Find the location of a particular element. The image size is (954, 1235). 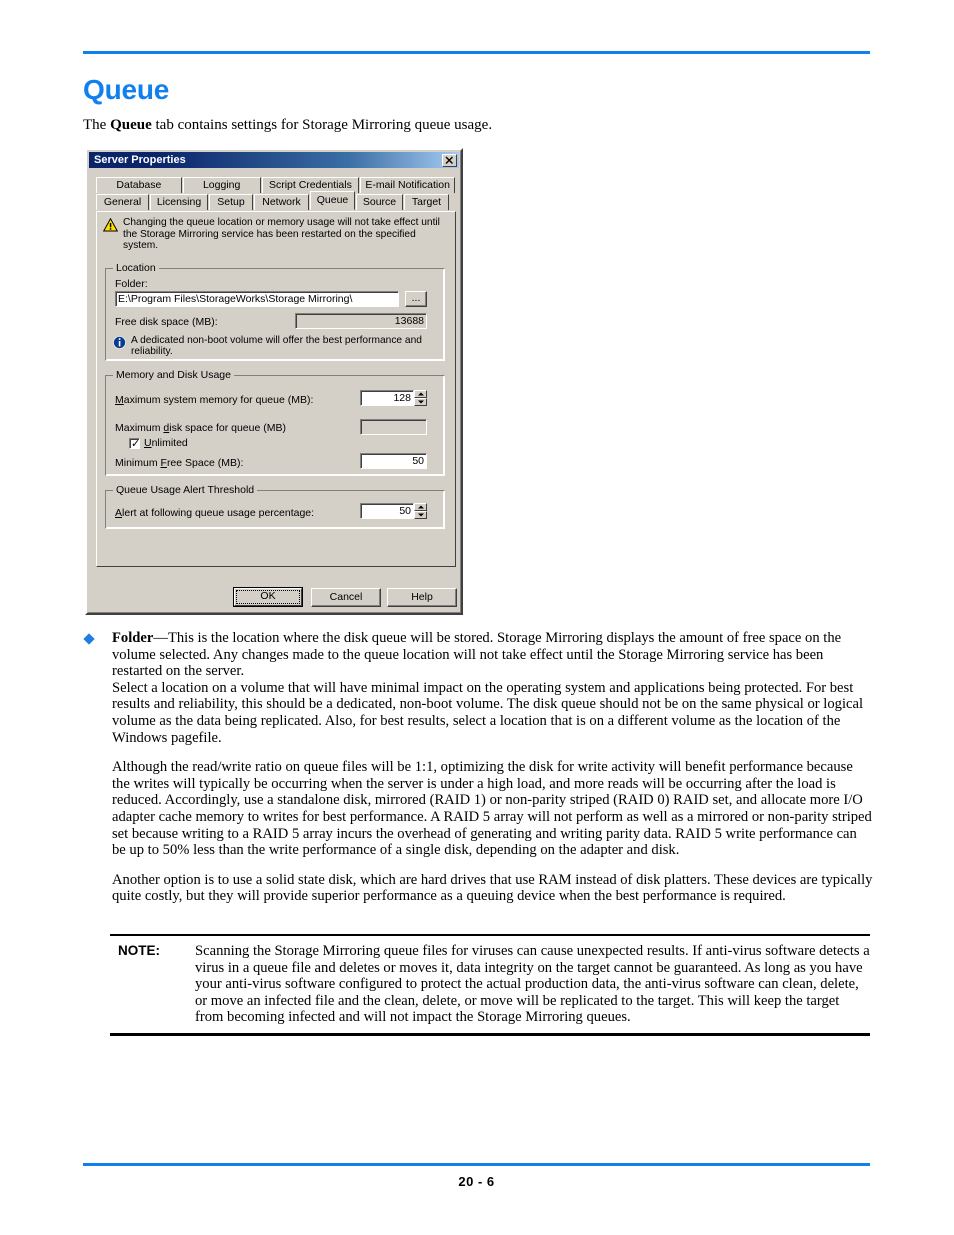

help-button: Help is located at coordinates (422, 597).